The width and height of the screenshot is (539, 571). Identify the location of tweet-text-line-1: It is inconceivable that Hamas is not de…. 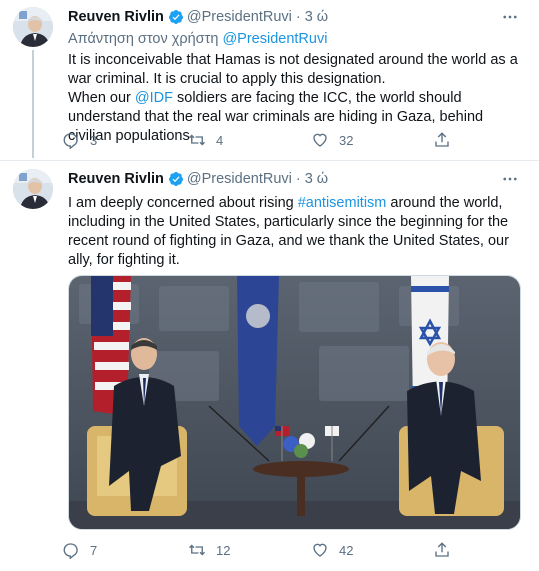
(293, 69).